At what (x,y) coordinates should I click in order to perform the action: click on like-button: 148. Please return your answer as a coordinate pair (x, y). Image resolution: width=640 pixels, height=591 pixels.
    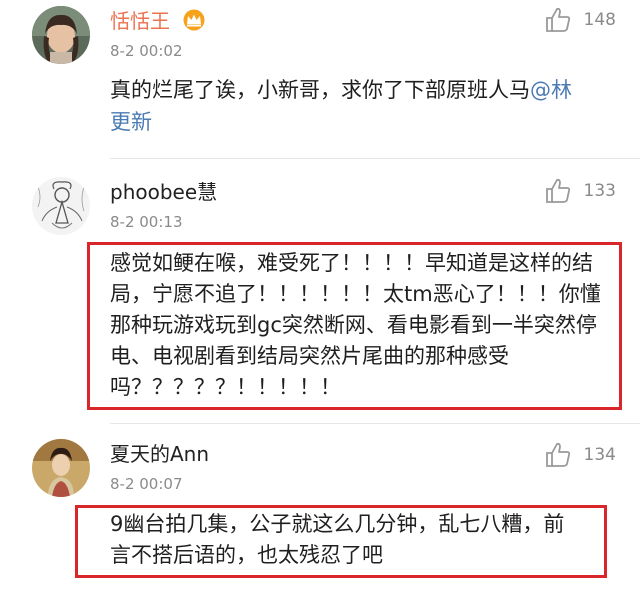
    Looking at the image, I should click on (580, 20).